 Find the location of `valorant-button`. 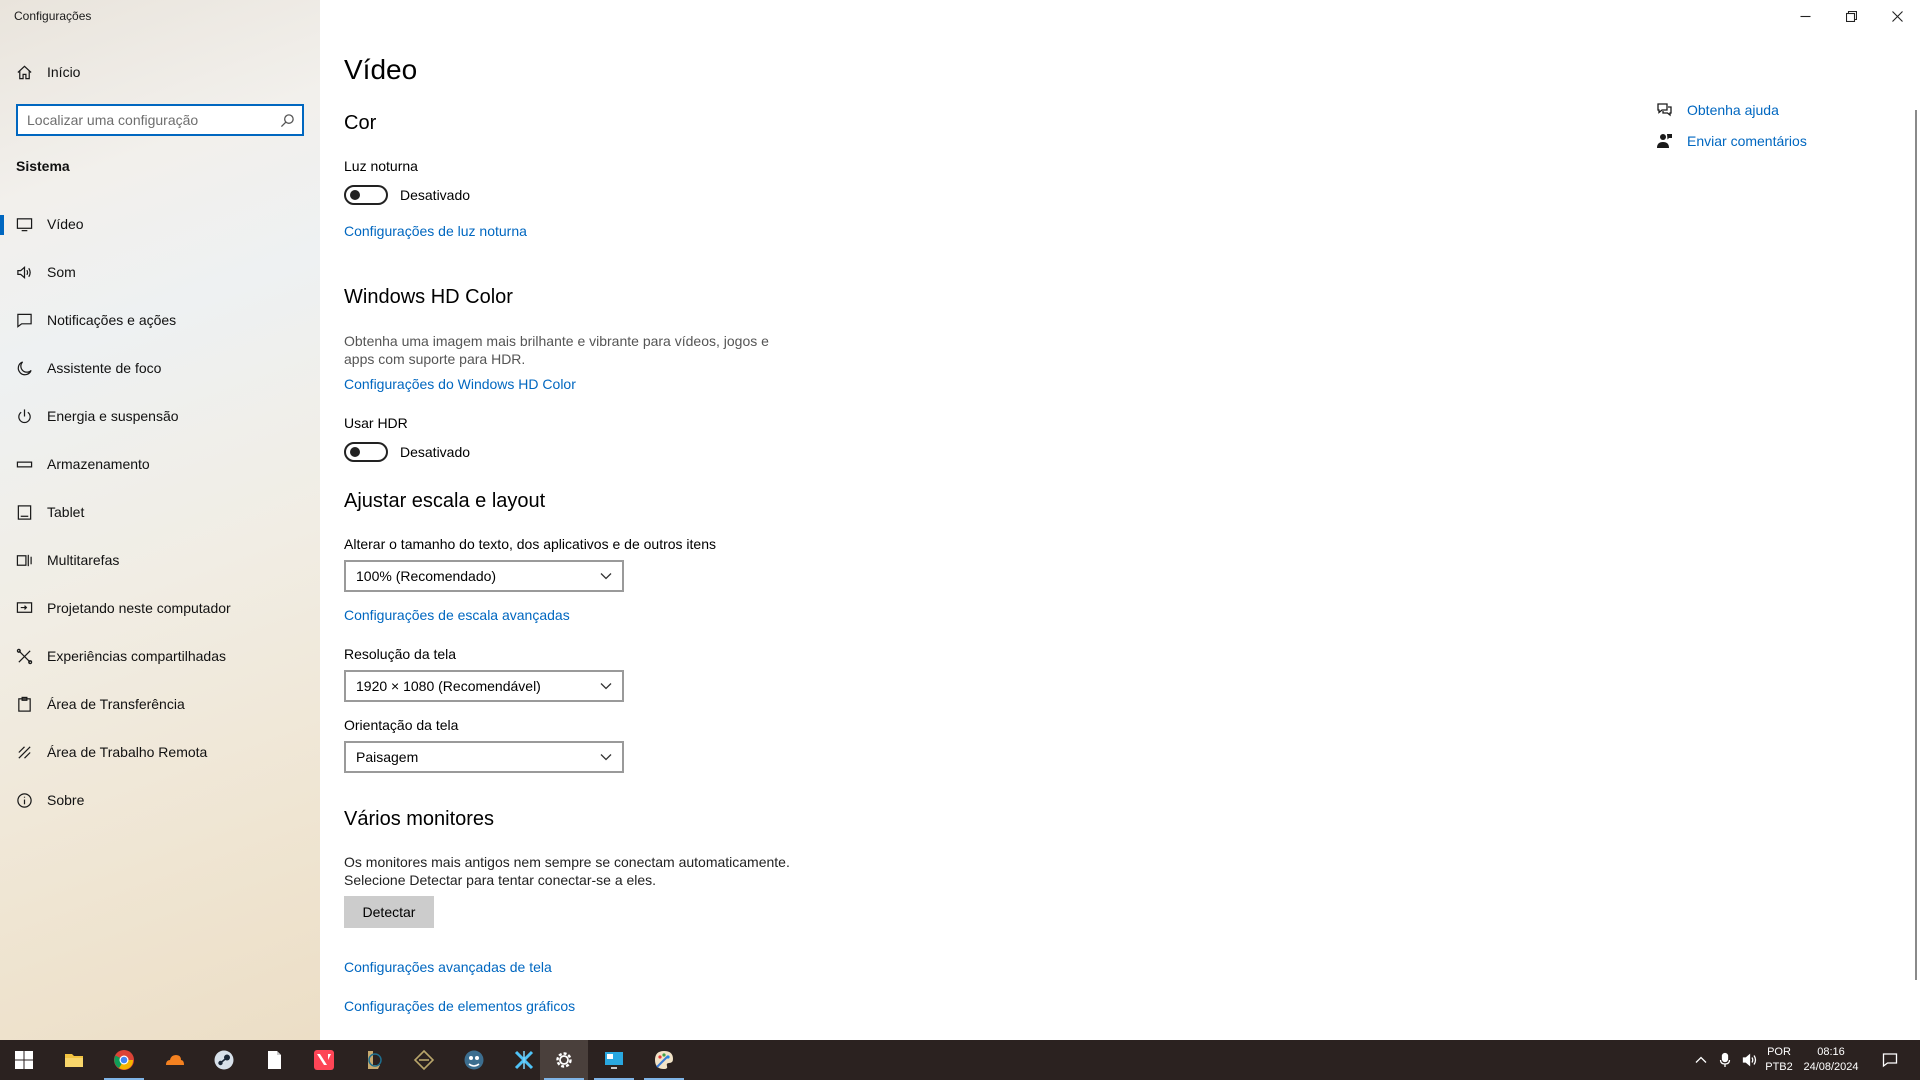

valorant-button is located at coordinates (324, 1060).